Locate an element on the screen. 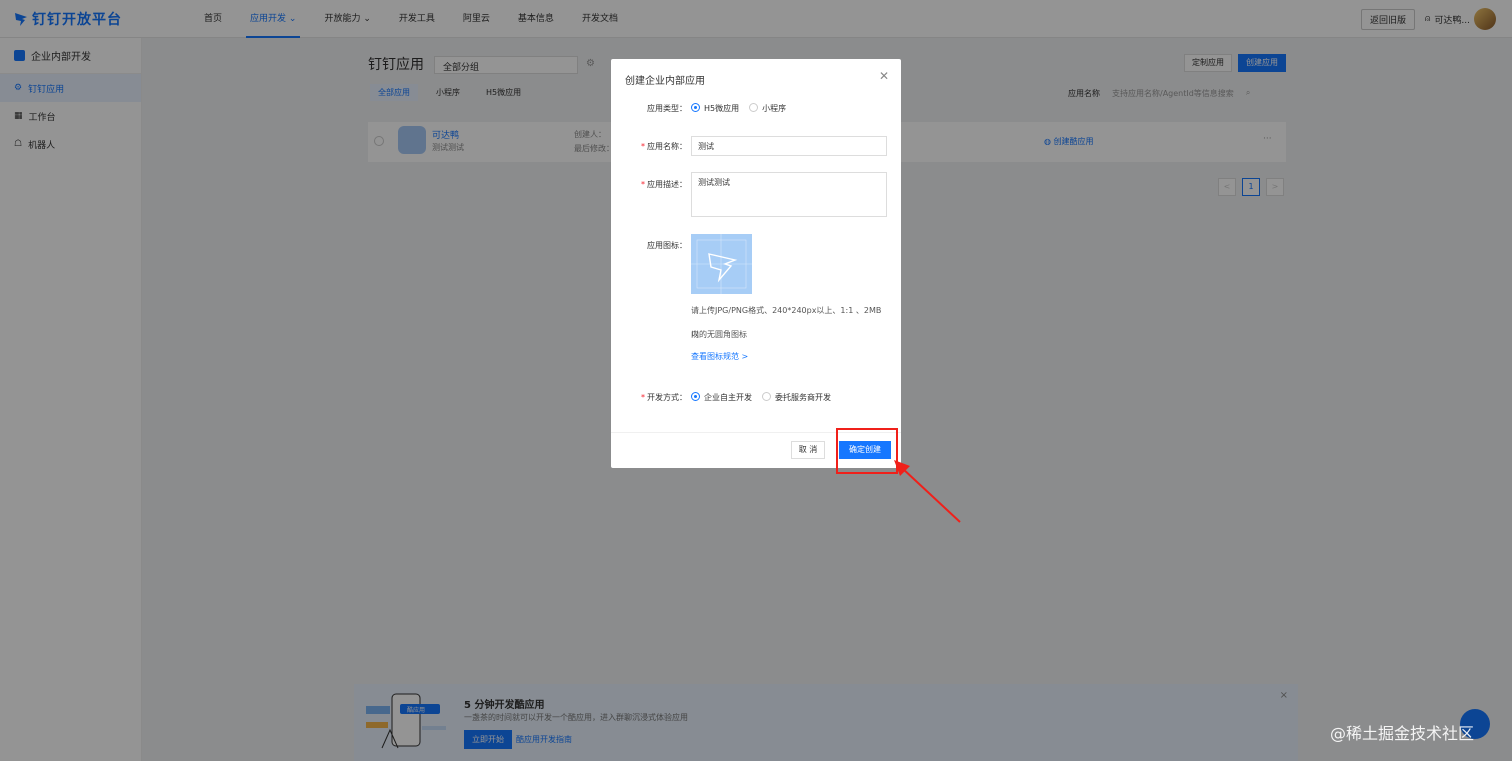  dev-mode-label: * 开发方式： is located at coordinates (664, 397).